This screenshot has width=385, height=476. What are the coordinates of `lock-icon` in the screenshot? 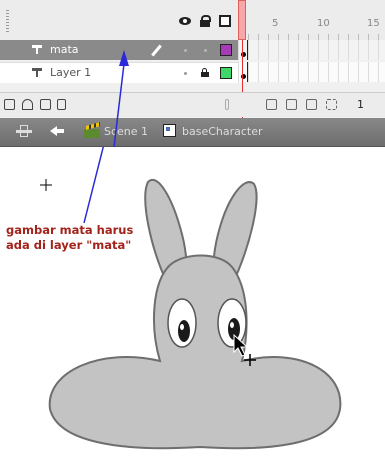 It's located at (204, 72).